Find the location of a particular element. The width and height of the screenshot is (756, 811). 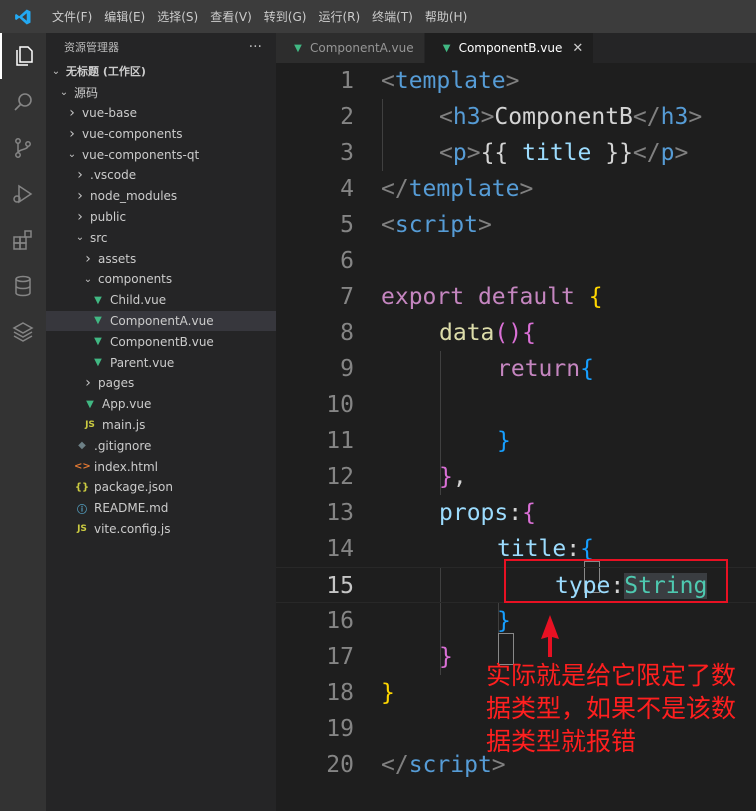

code-token: </ is located at coordinates (395, 765).